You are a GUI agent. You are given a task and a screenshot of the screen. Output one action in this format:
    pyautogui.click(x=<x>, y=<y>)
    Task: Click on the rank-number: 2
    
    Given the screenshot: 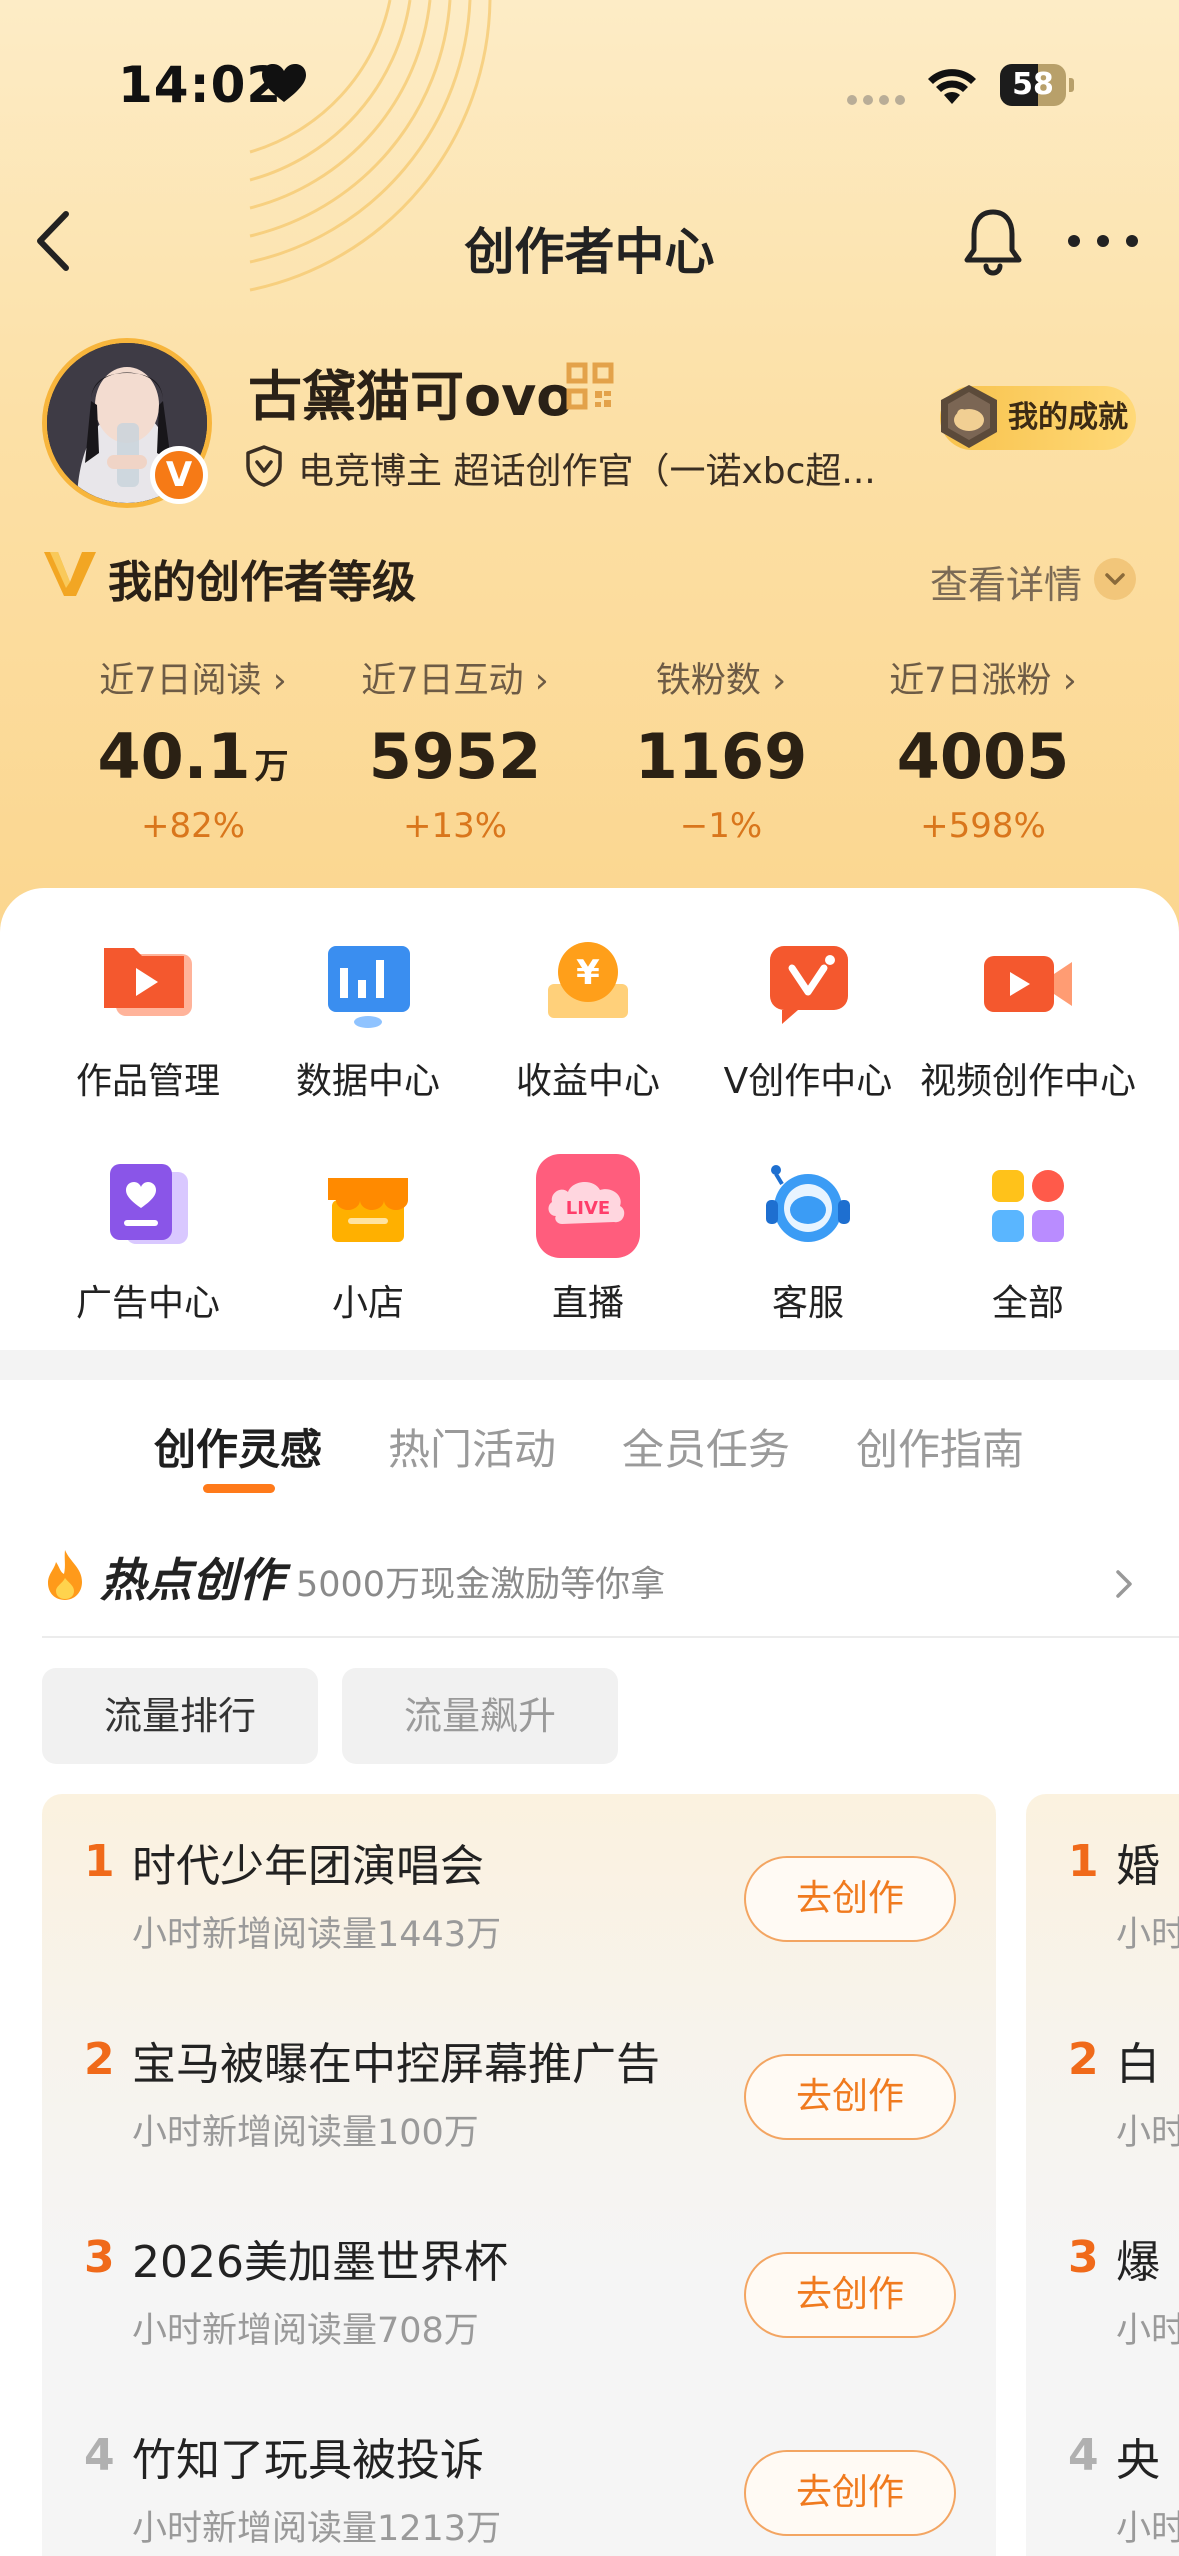 What is the action you would take?
    pyautogui.click(x=1083, y=2059)
    